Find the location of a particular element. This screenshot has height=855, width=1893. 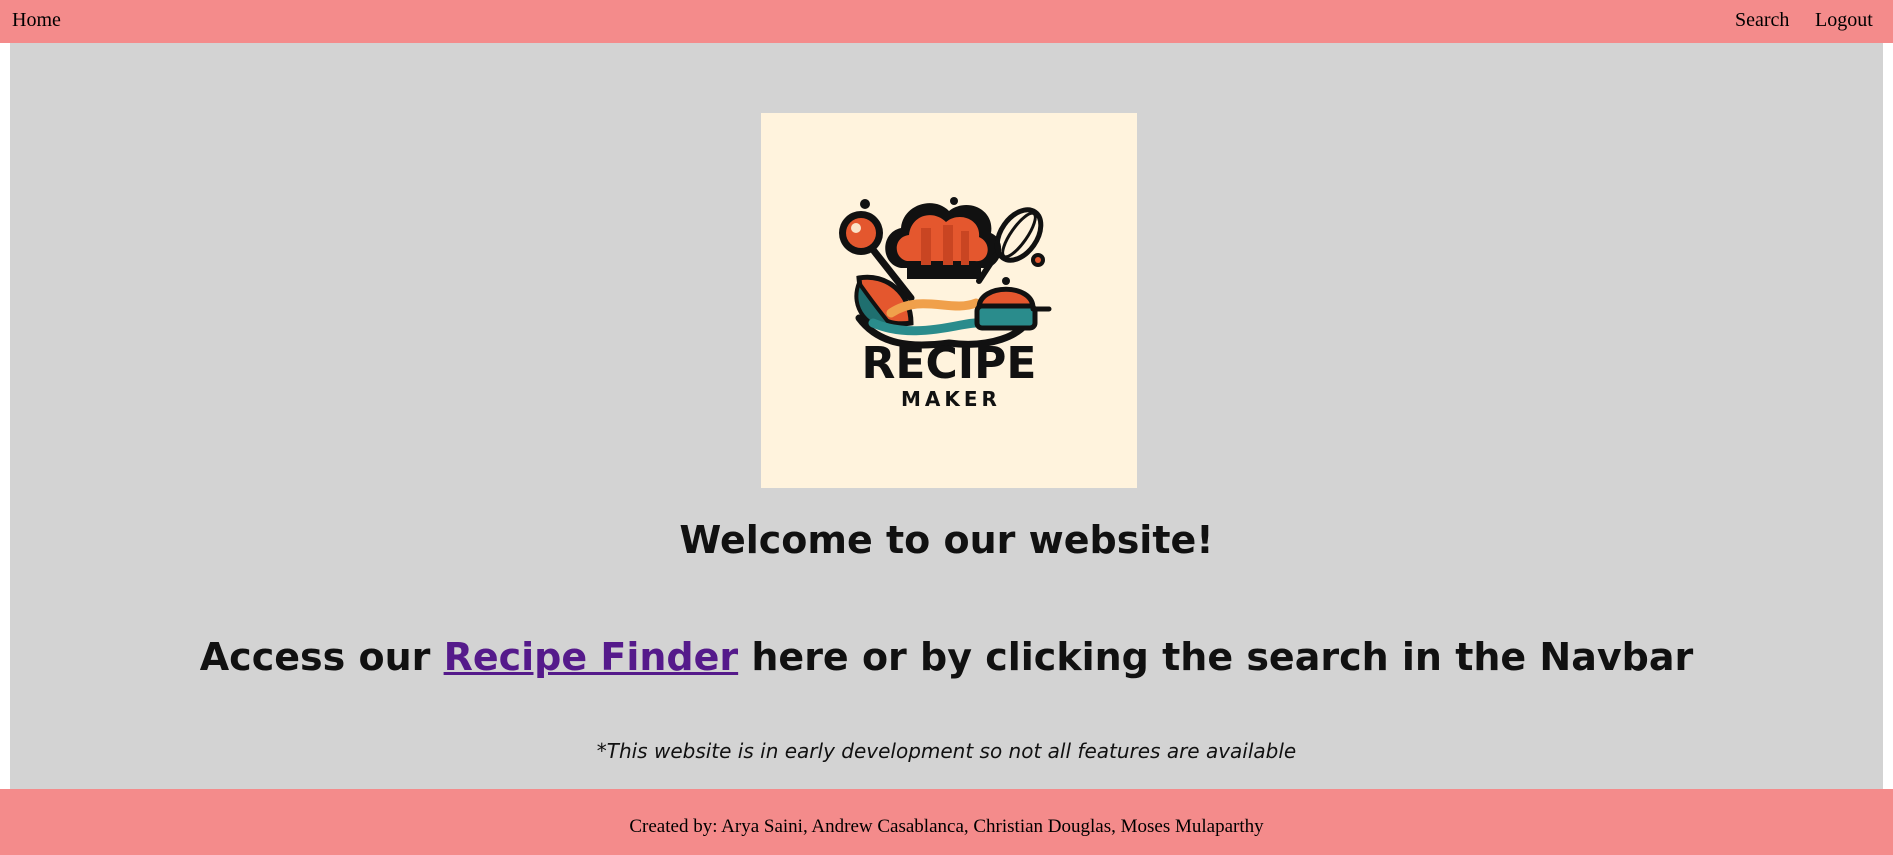

navbar: Home Search Logout is located at coordinates (946, 21).